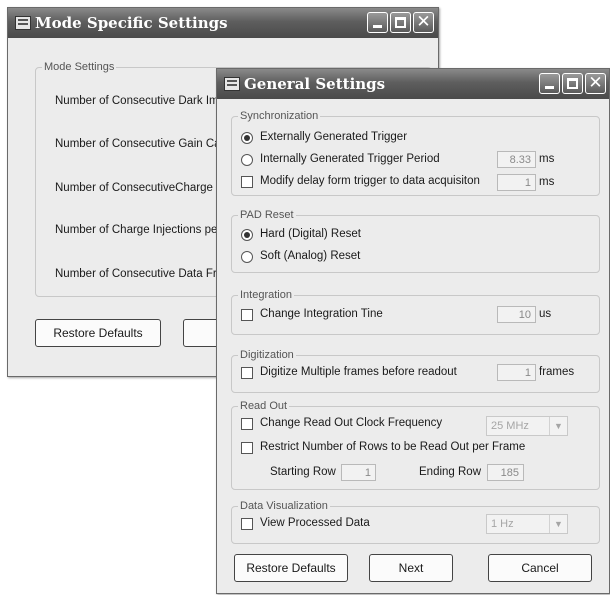 The width and height of the screenshot is (610, 595). I want to click on external-trigger-radio, so click(247, 138).